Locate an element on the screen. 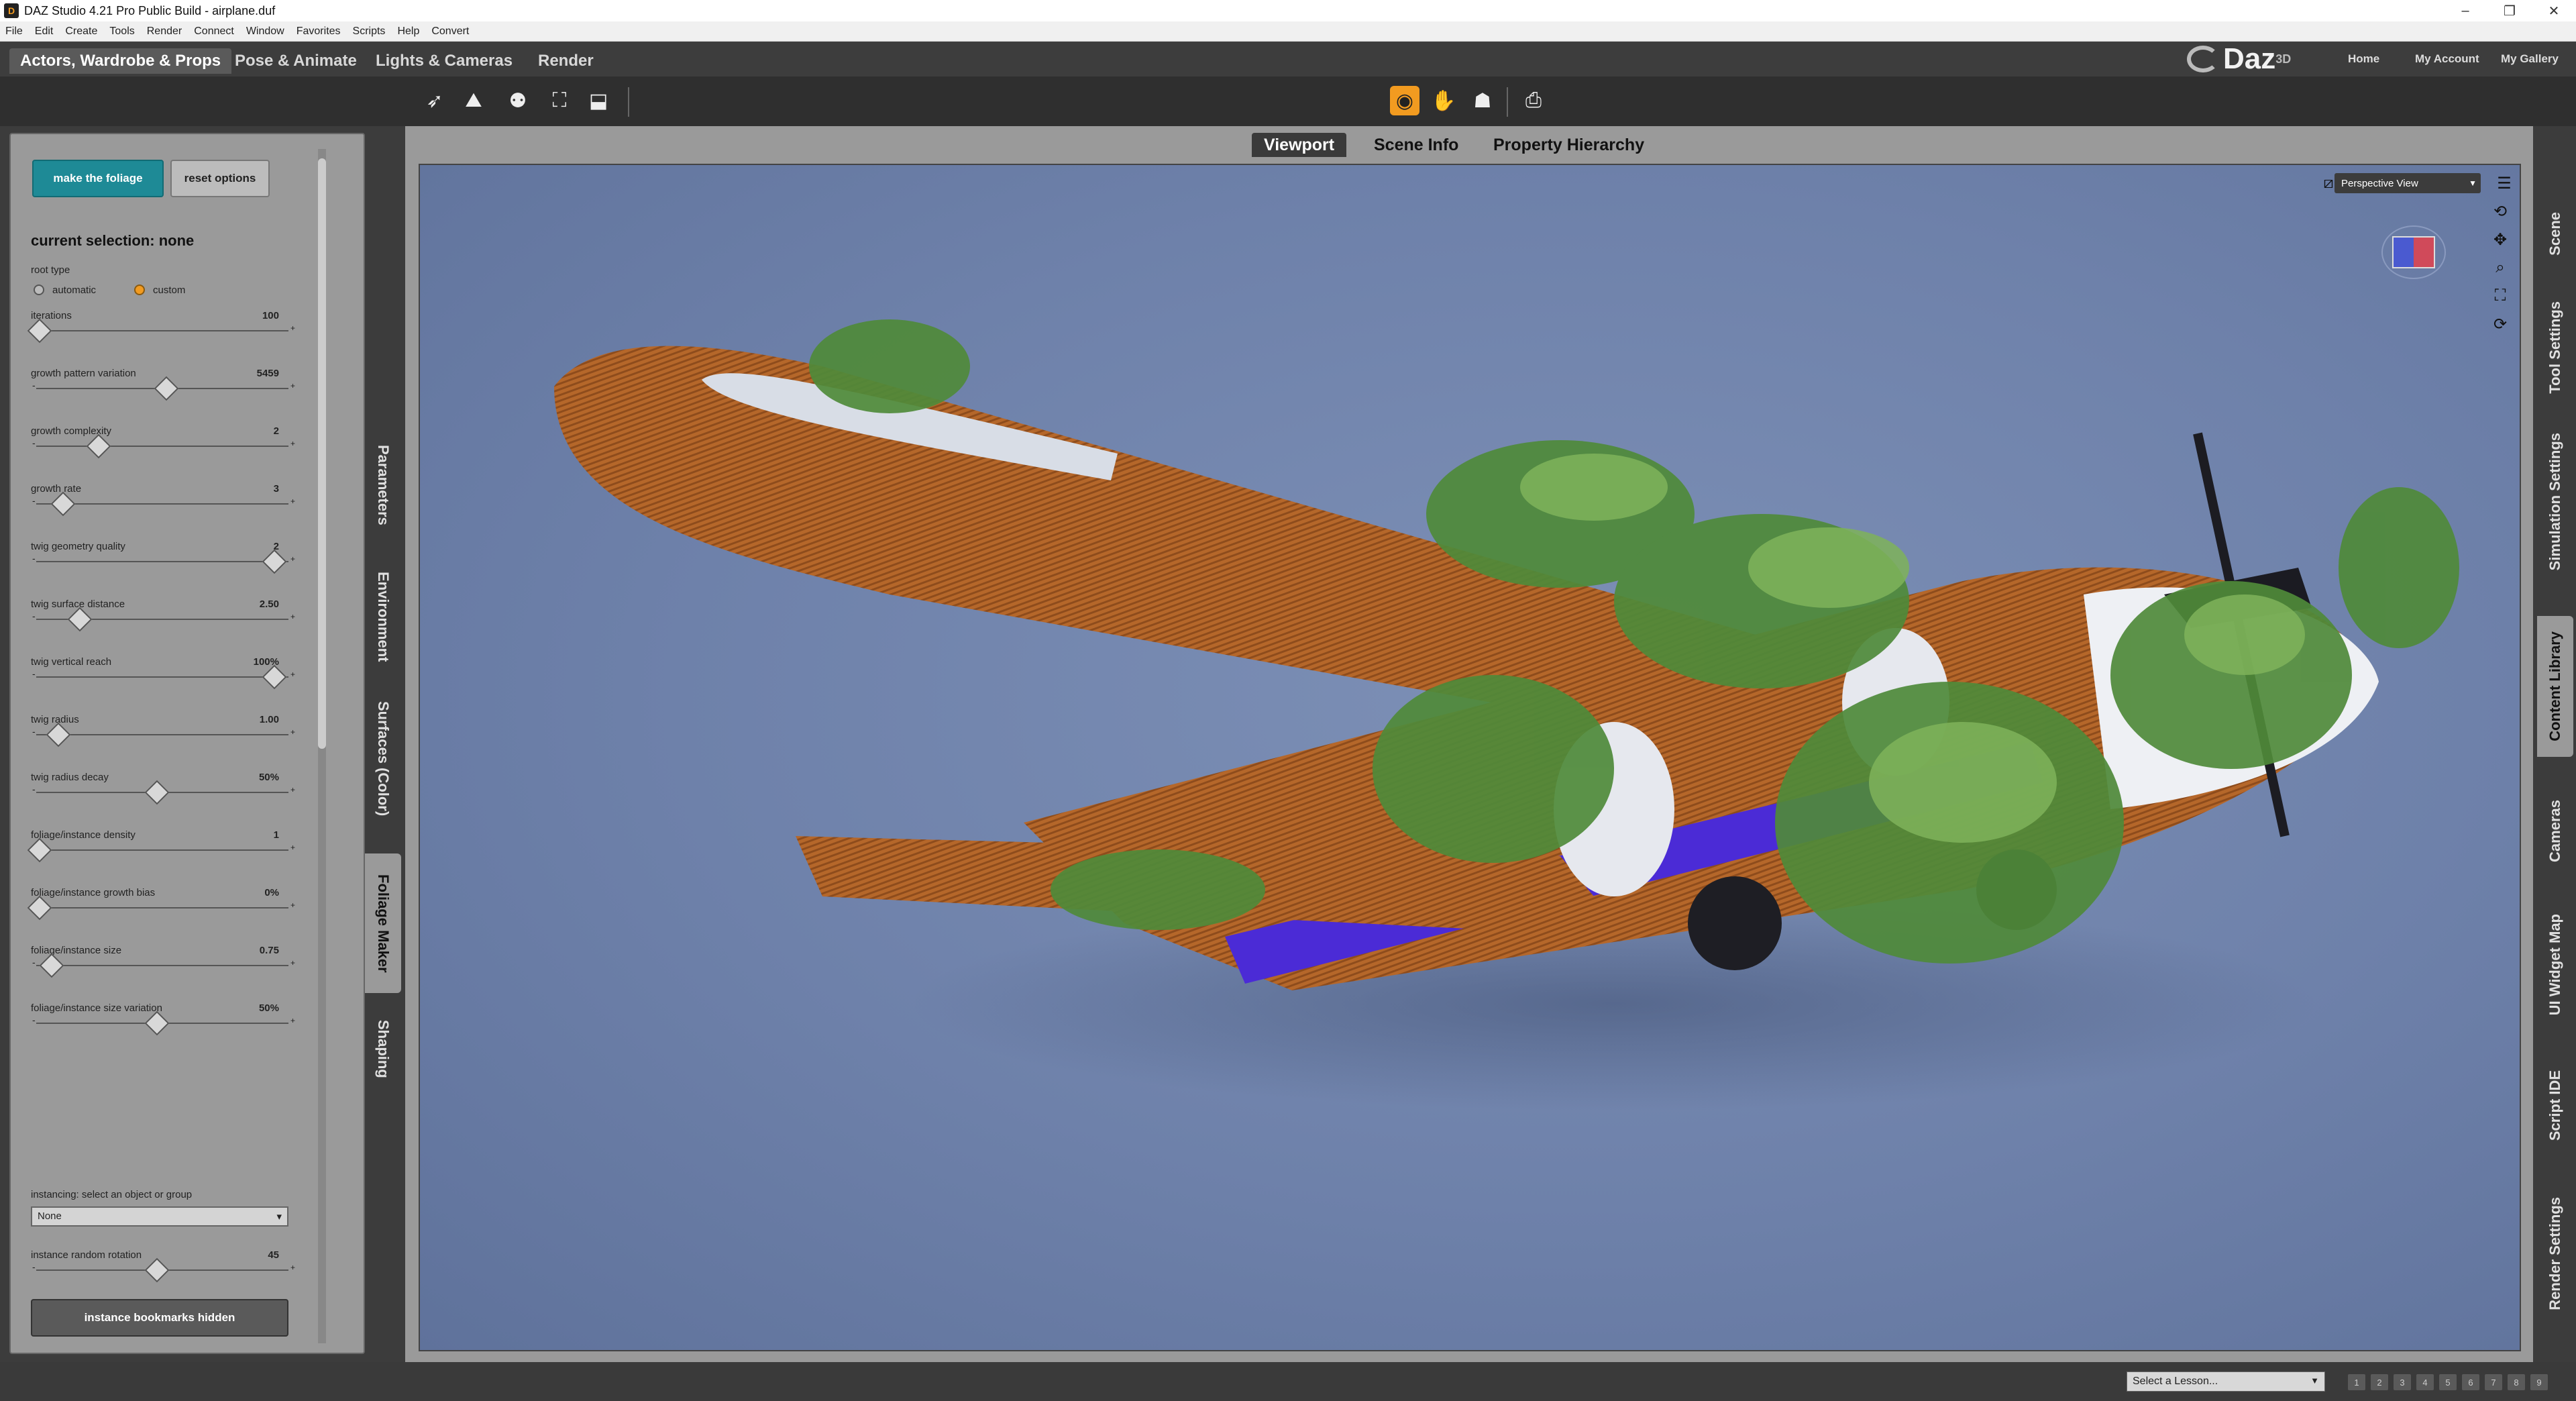  tab-surfaces: Surfaces (Color) is located at coordinates (383, 758).